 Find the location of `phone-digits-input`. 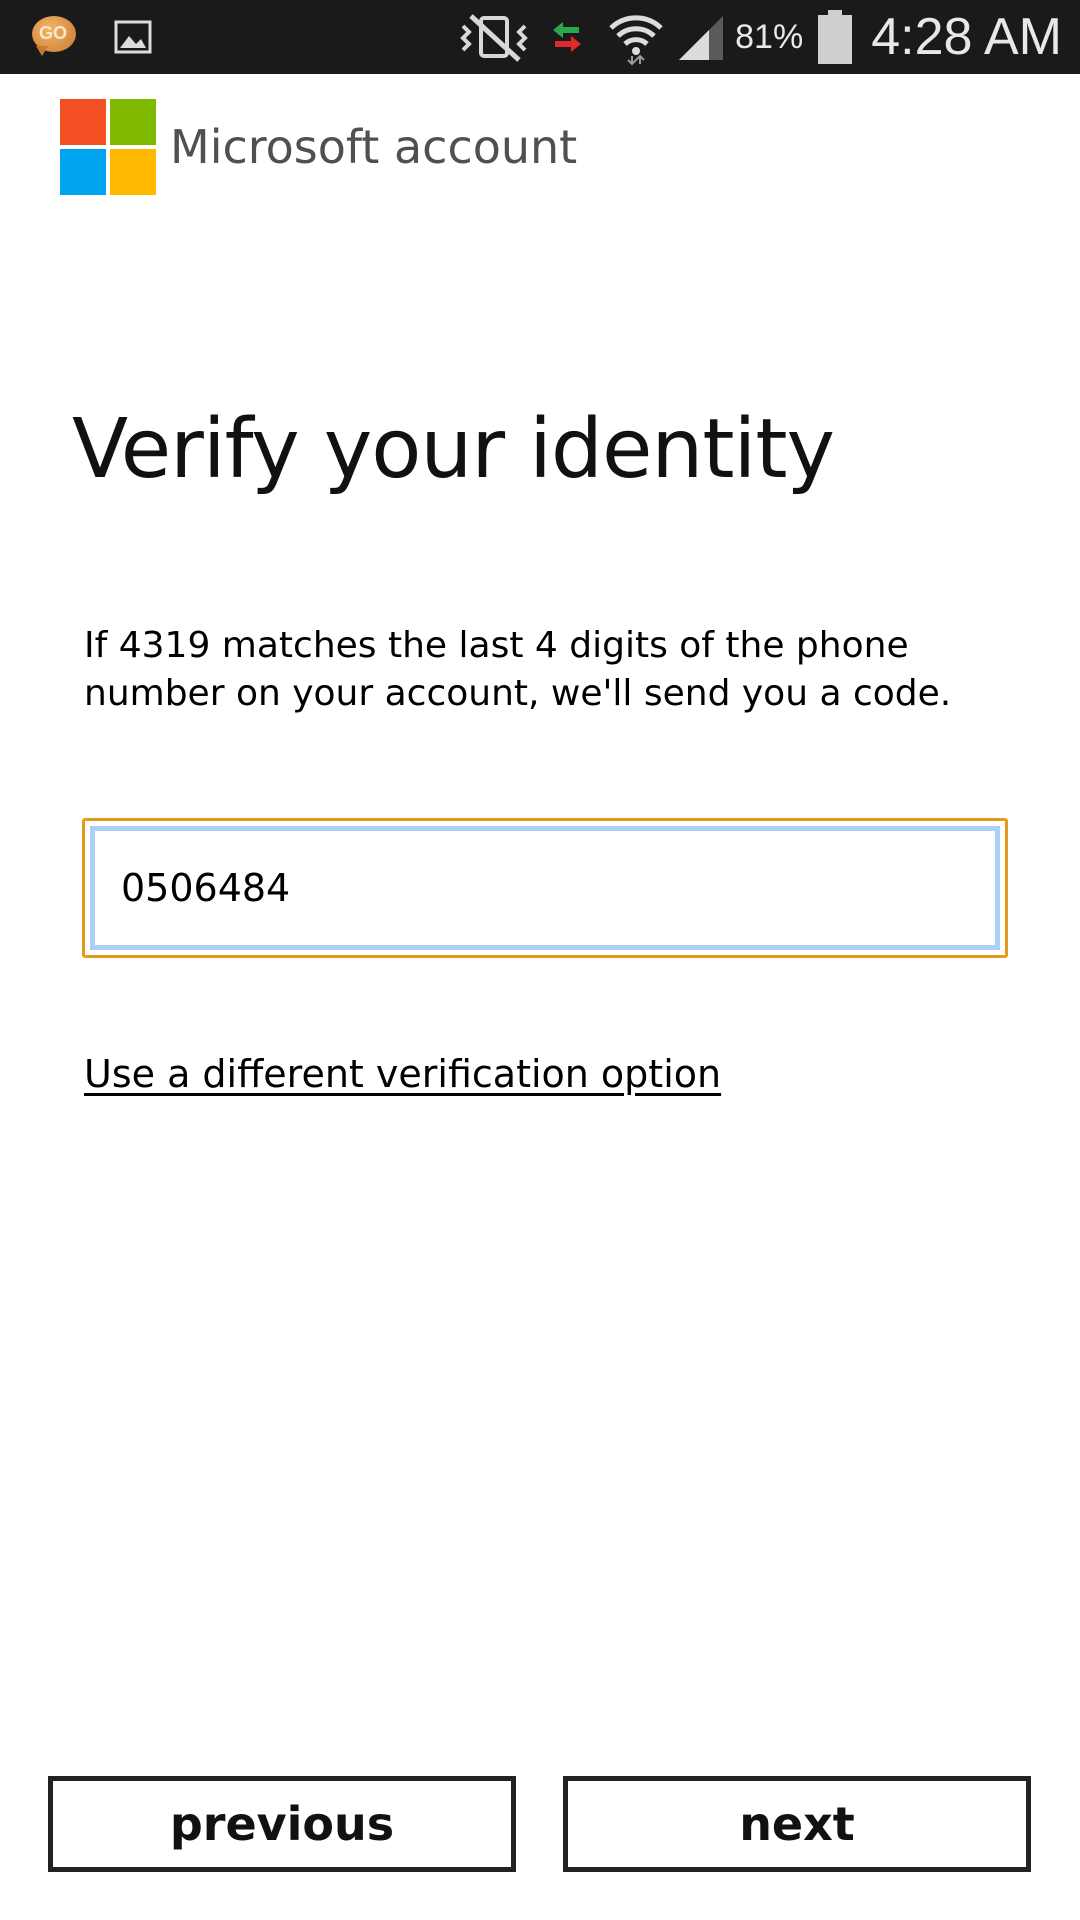

phone-digits-input is located at coordinates (545, 888).